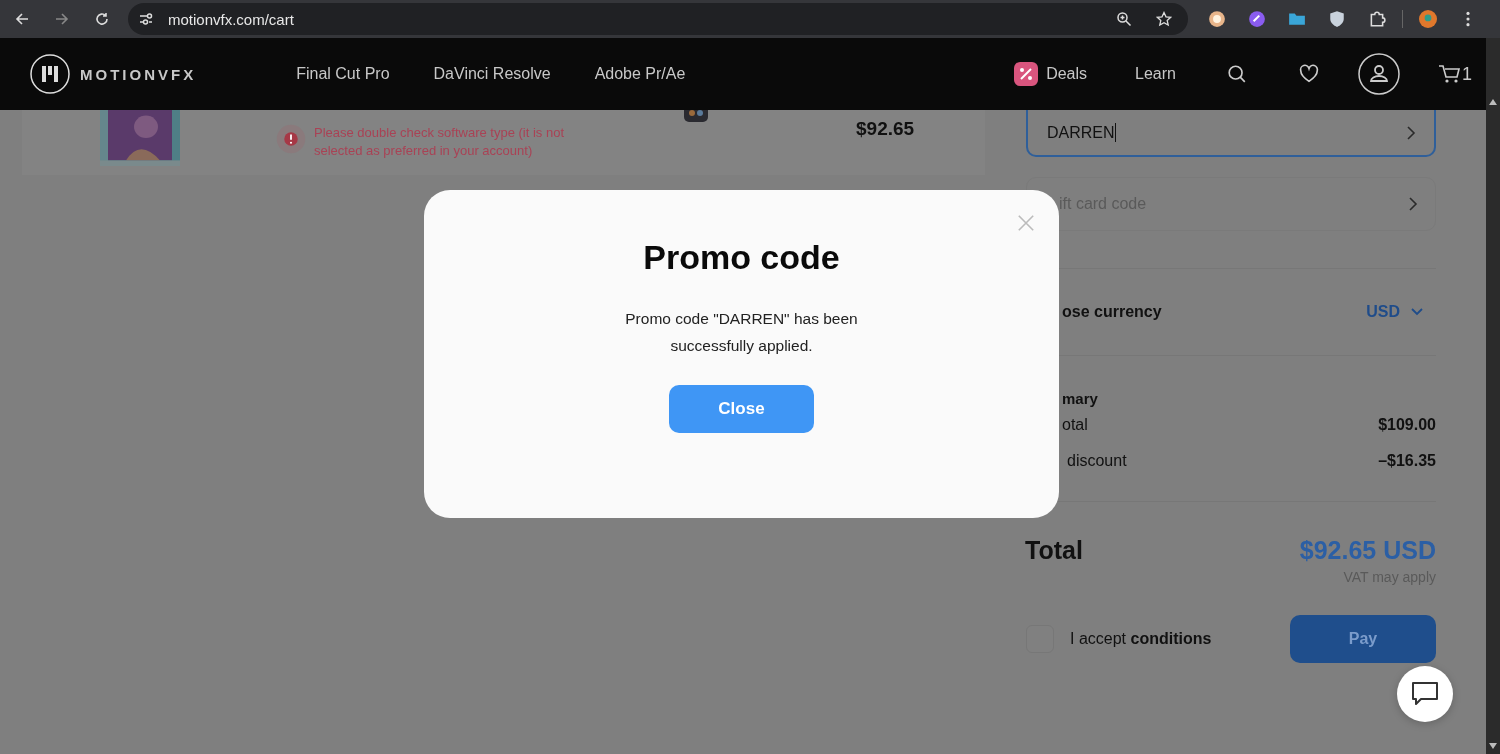 Image resolution: width=1500 pixels, height=754 pixels. I want to click on cart-button: 1, so click(1455, 74).